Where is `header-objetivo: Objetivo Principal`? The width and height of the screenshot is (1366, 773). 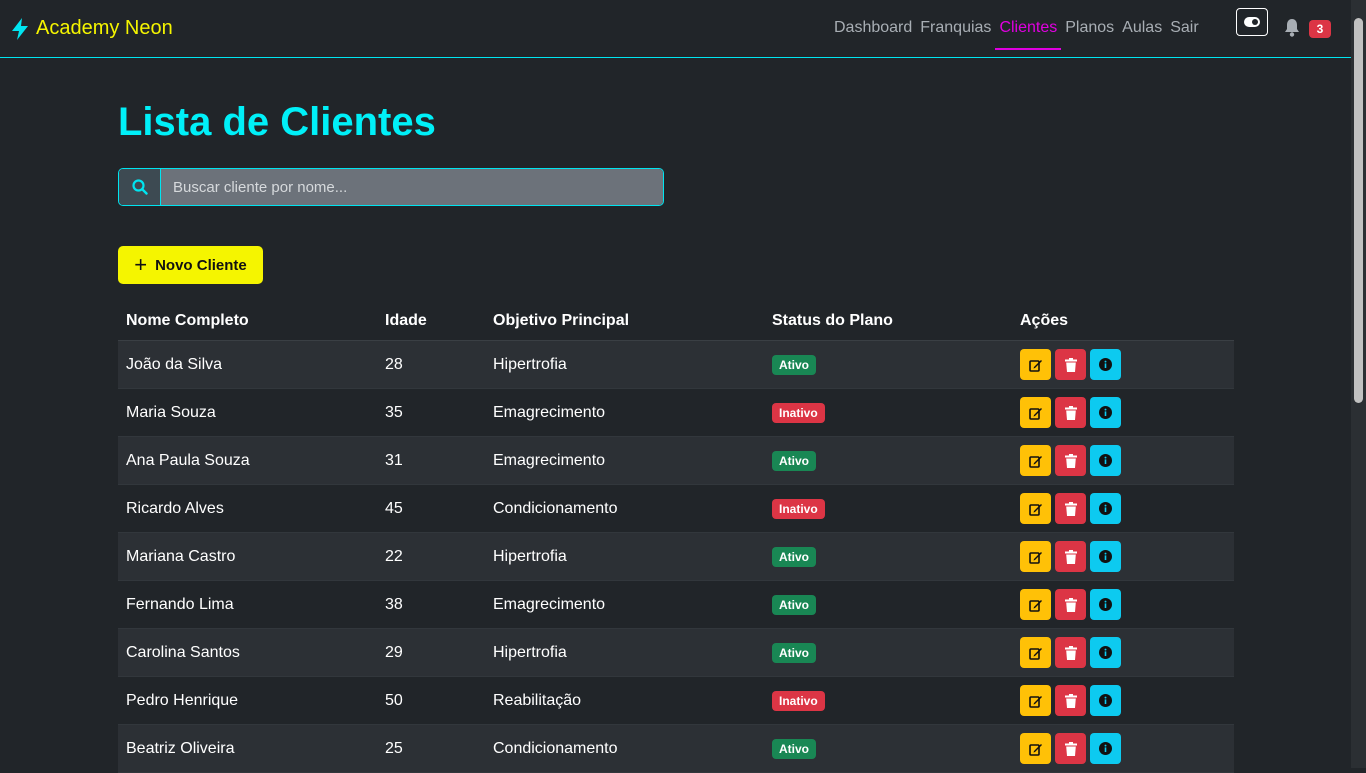 header-objetivo: Objetivo Principal is located at coordinates (624, 321).